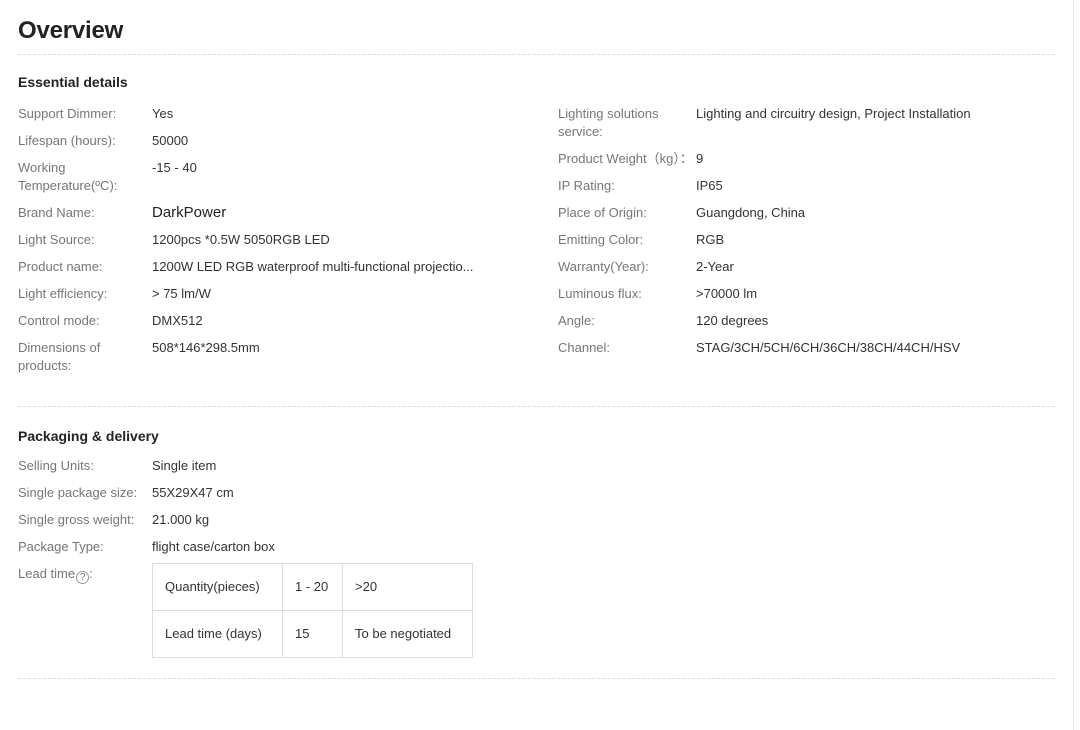  I want to click on lead-time-cell-days-tier1: 15, so click(312, 634).